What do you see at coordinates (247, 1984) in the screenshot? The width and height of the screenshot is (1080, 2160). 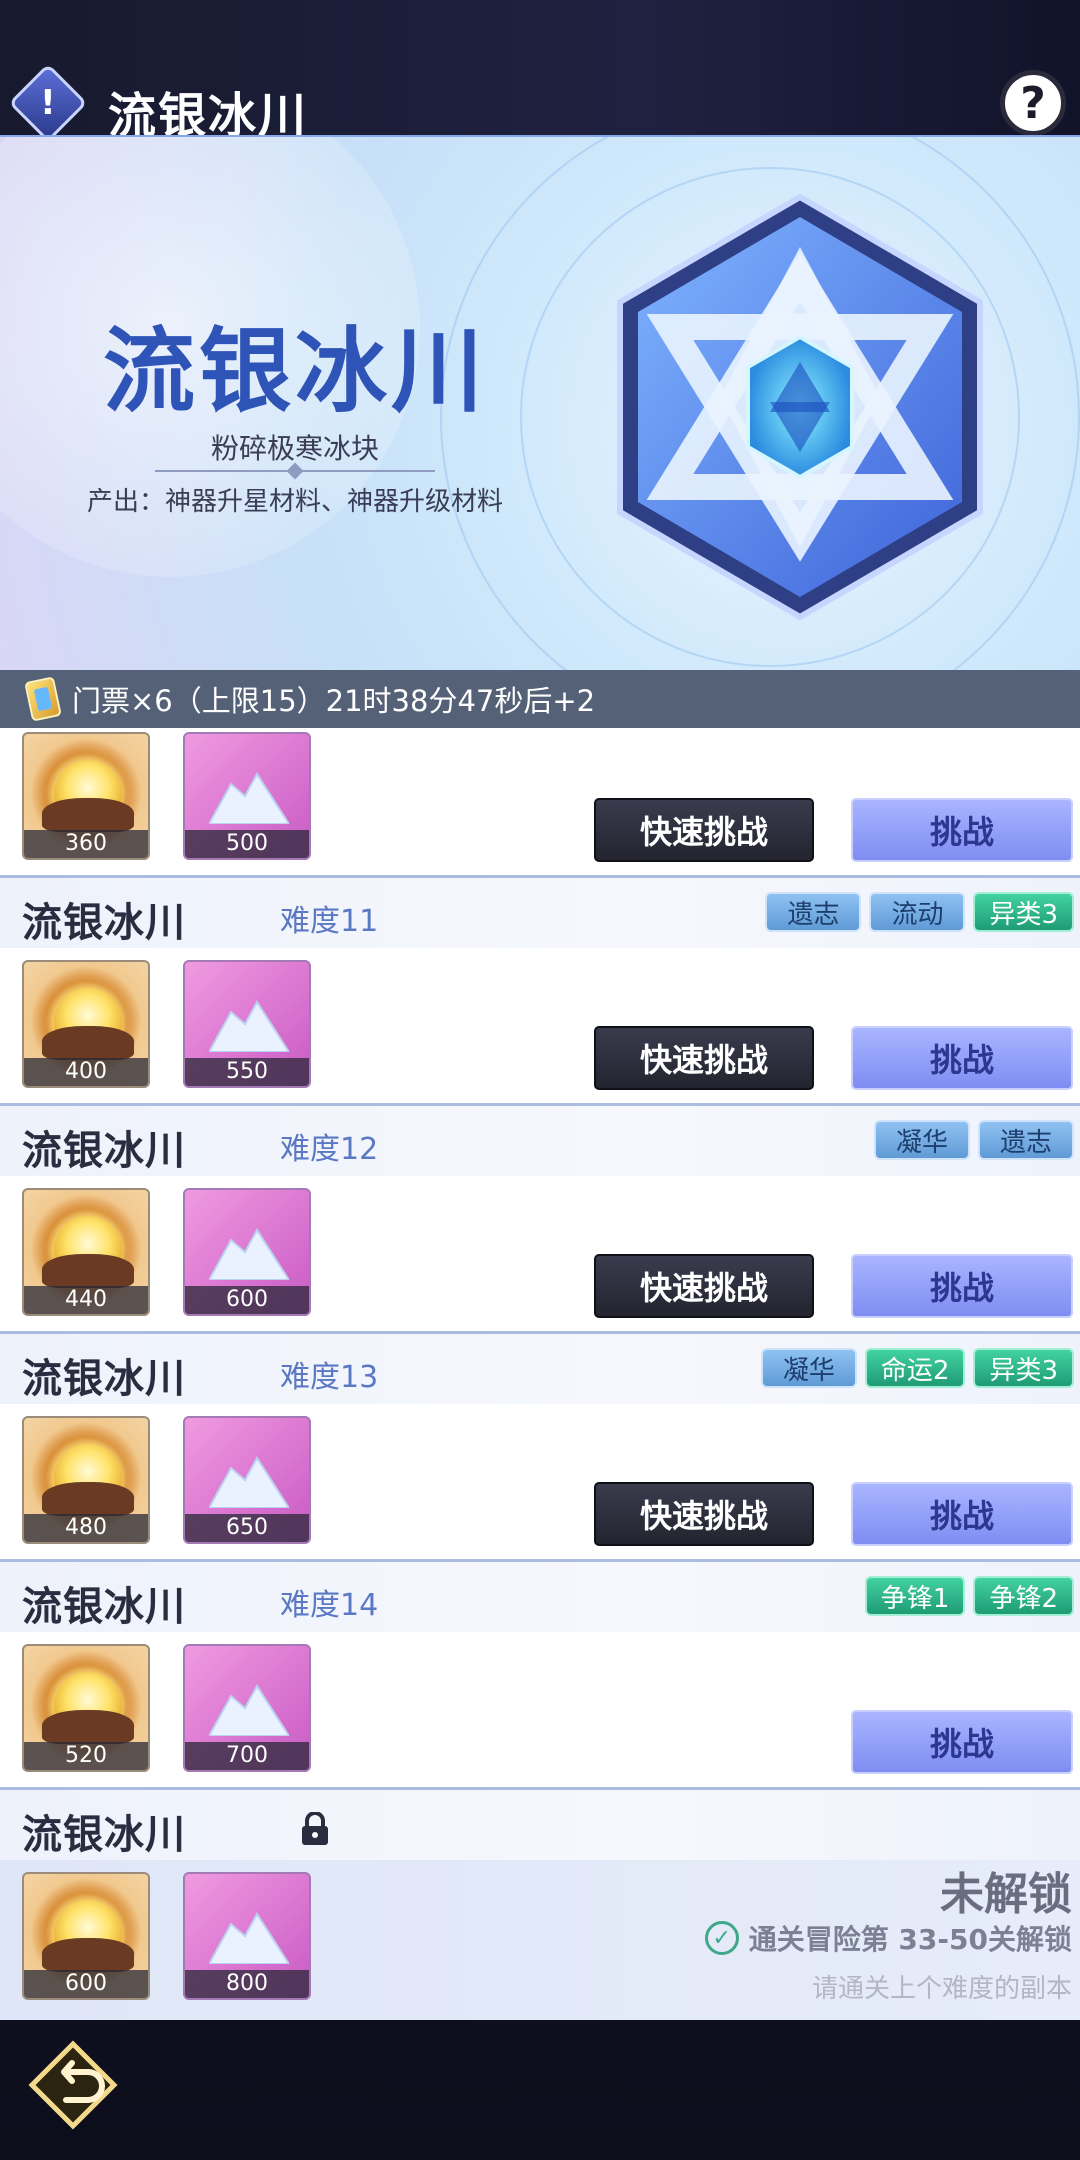 I see `reward-count: 800` at bounding box center [247, 1984].